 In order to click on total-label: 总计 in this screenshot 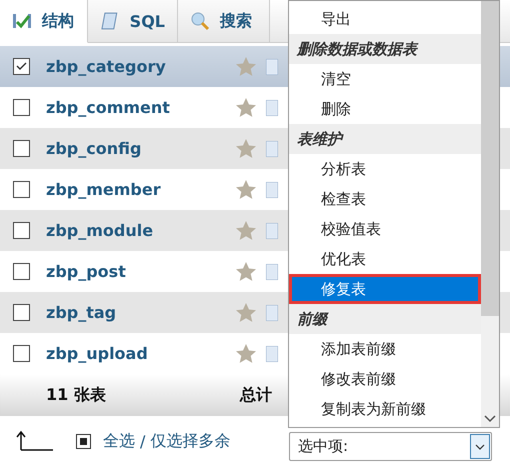, I will do `click(256, 395)`.